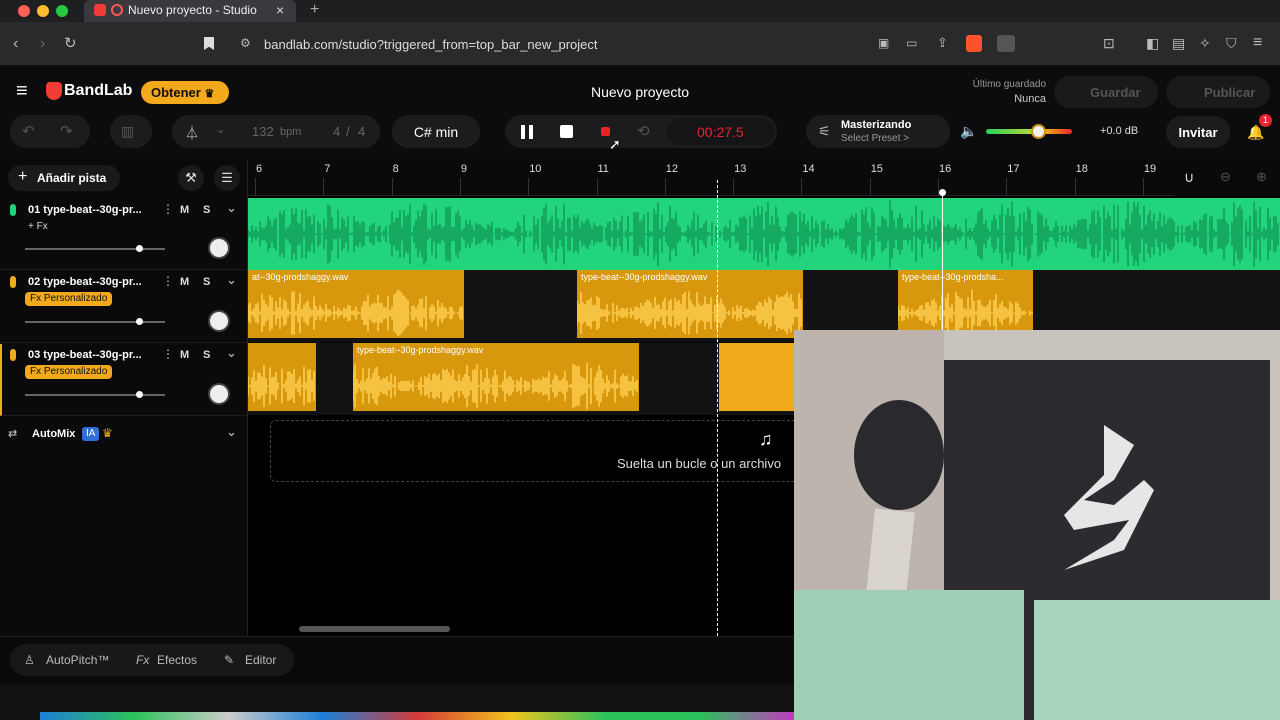 This screenshot has width=1280, height=720. I want to click on drop-zone: ♫ Suelta un bucle o un archivo, so click(540, 451).